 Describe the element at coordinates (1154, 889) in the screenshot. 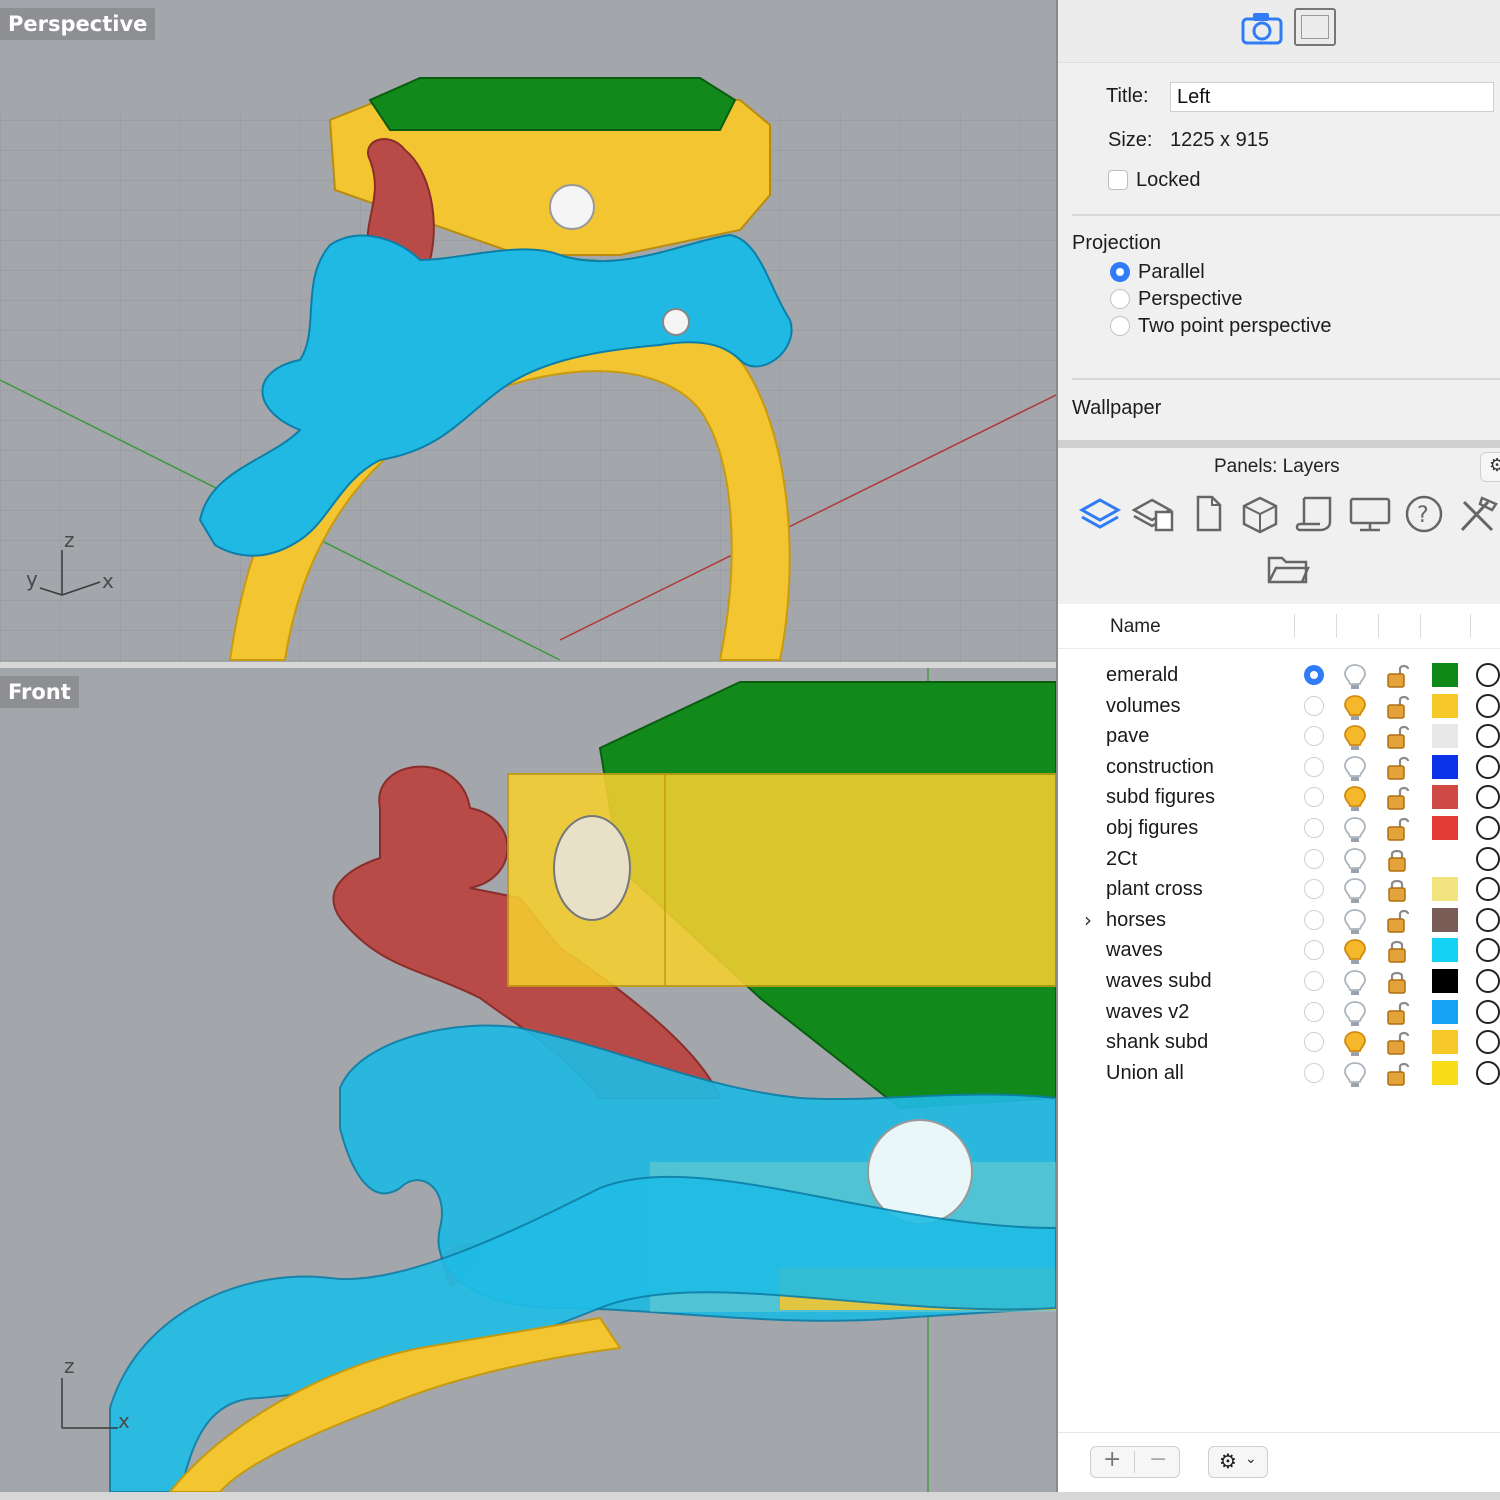

I see `layer-name: plant cross` at that location.